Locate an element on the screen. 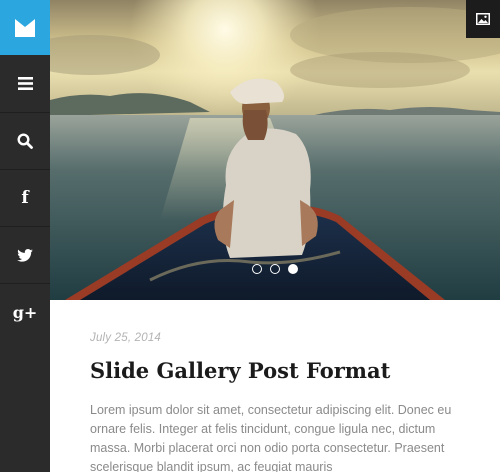  image-icon is located at coordinates (483, 19).